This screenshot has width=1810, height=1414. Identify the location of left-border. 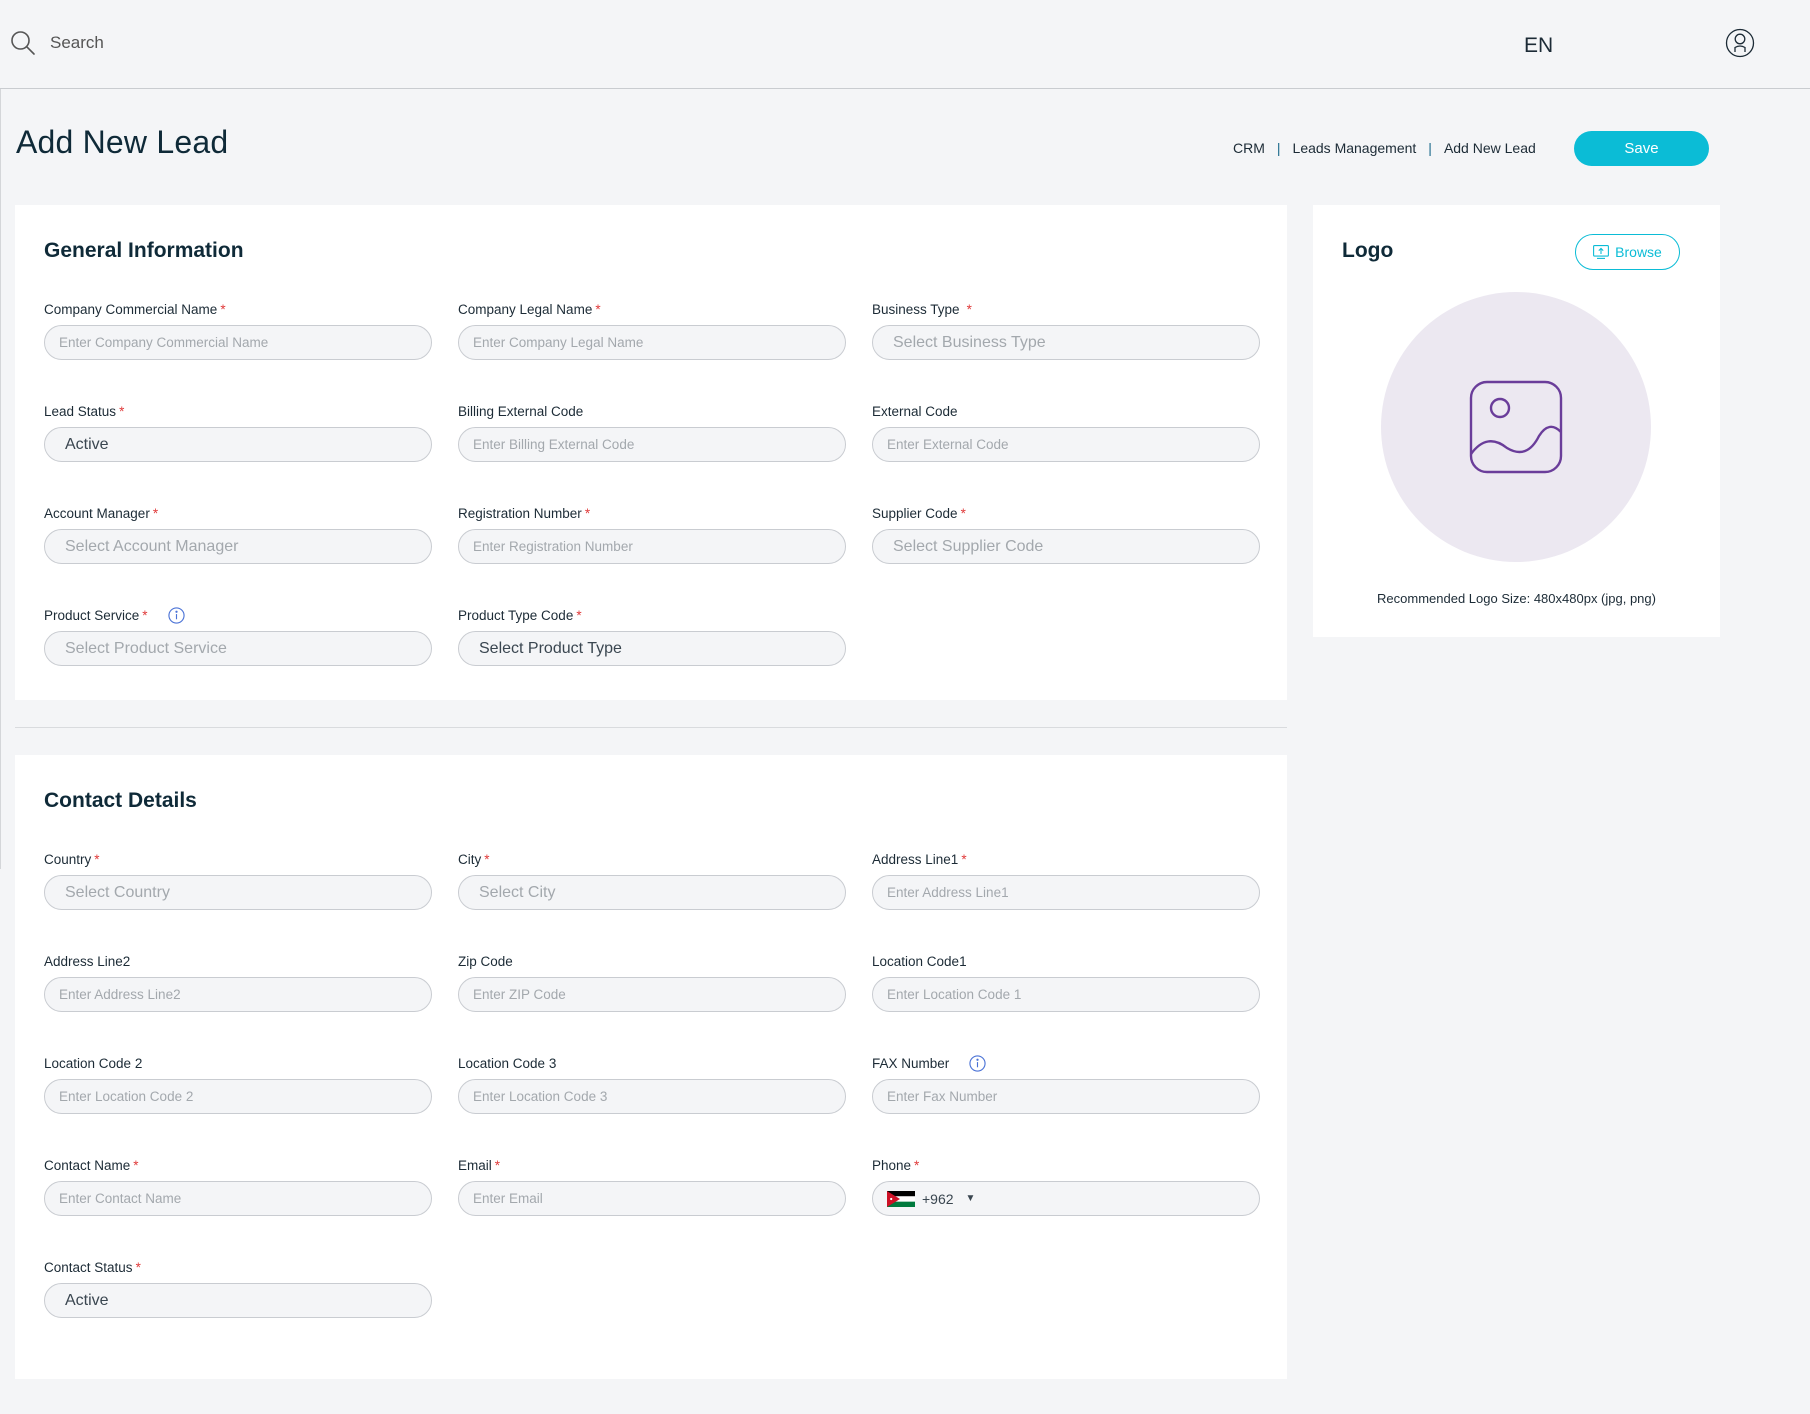
(0, 479).